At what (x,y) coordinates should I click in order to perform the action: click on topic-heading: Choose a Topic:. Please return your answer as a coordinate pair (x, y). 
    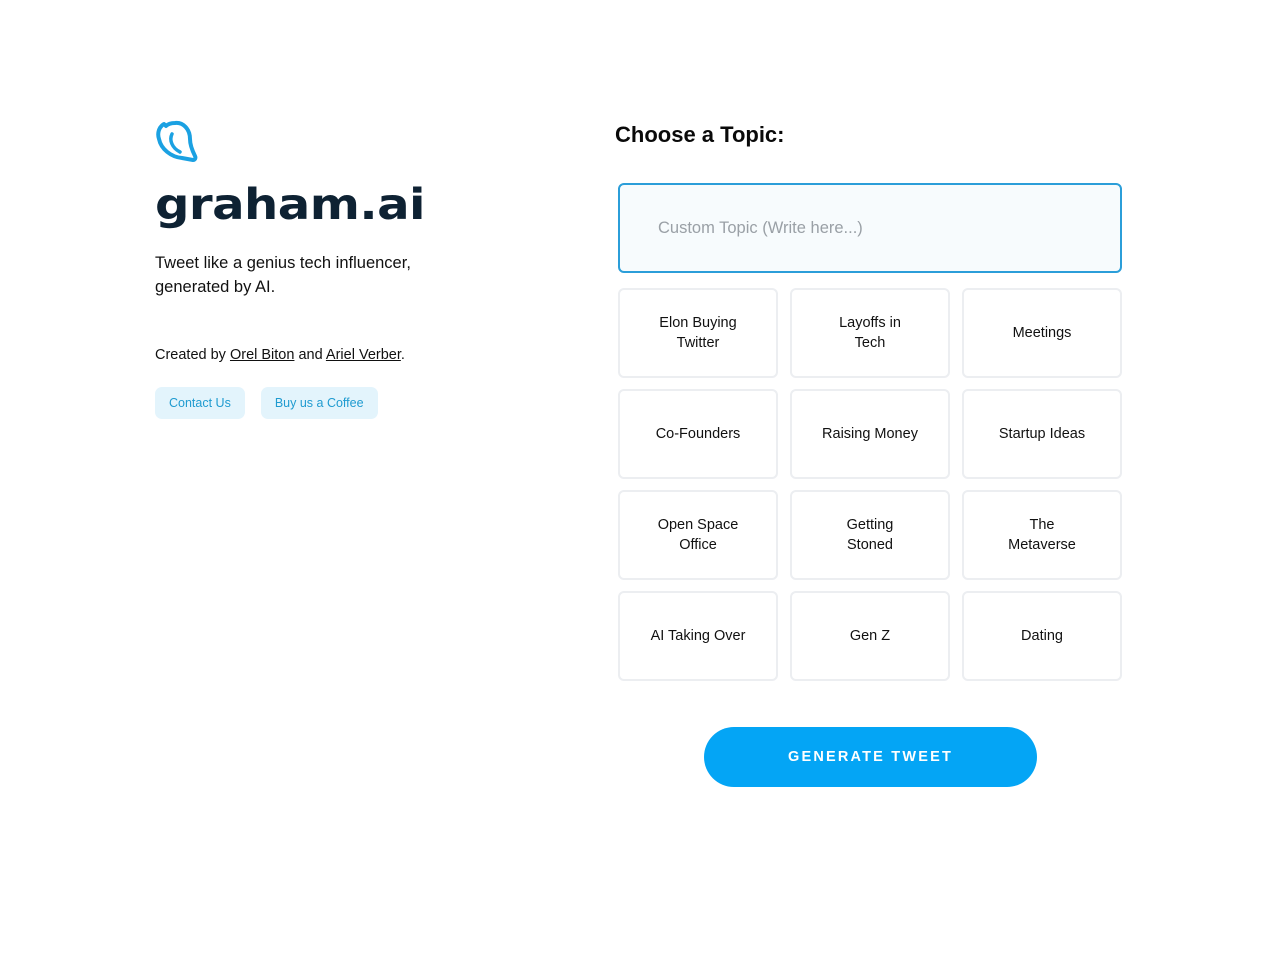
    Looking at the image, I should click on (700, 134).